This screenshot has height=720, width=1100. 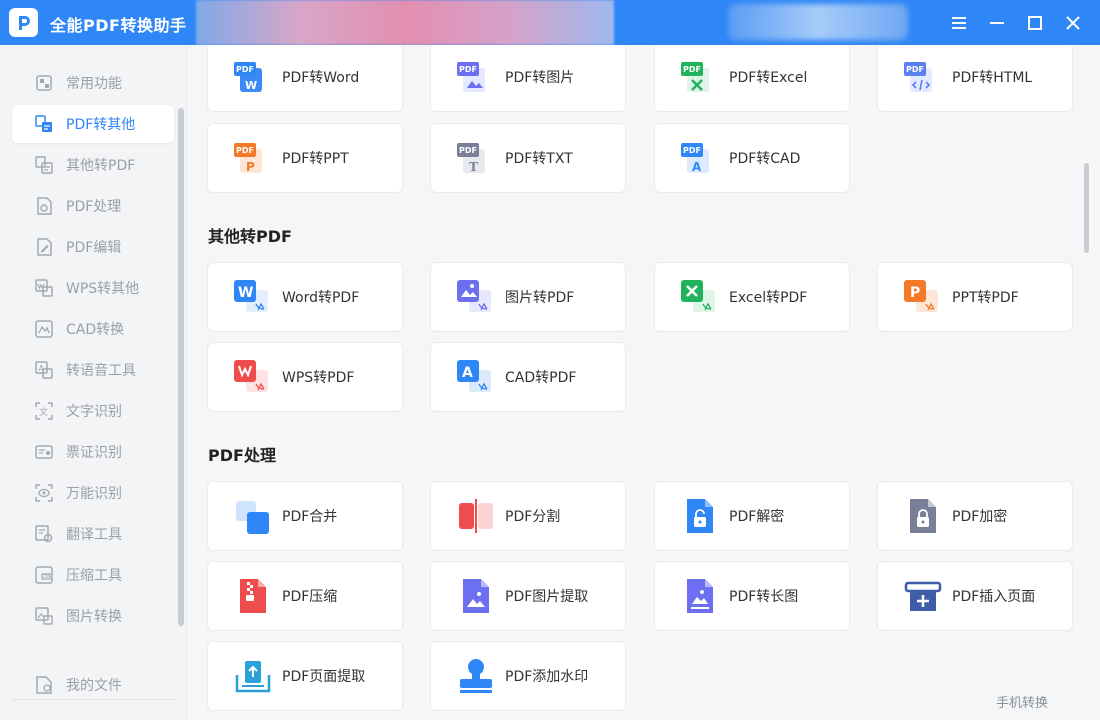 I want to click on sidebar-item-universal: 万能识别, so click(x=93, y=493).